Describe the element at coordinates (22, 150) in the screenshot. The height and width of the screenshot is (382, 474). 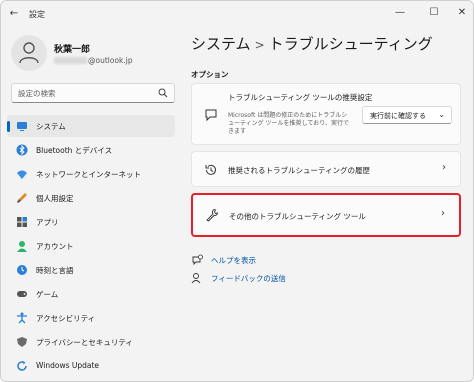
I see `bluetooth-icon` at that location.